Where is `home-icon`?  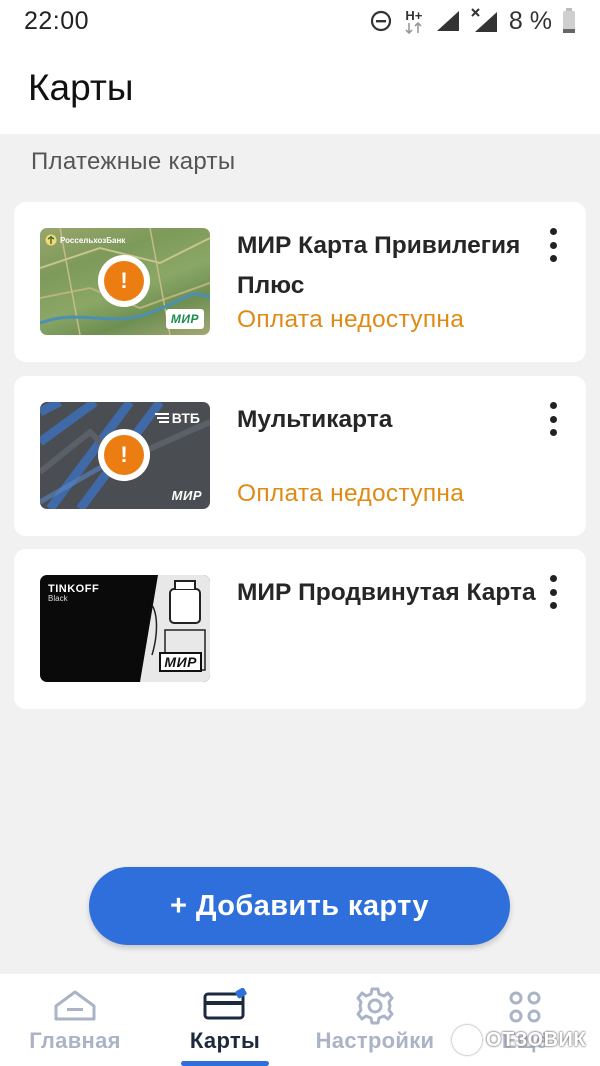 home-icon is located at coordinates (75, 1007).